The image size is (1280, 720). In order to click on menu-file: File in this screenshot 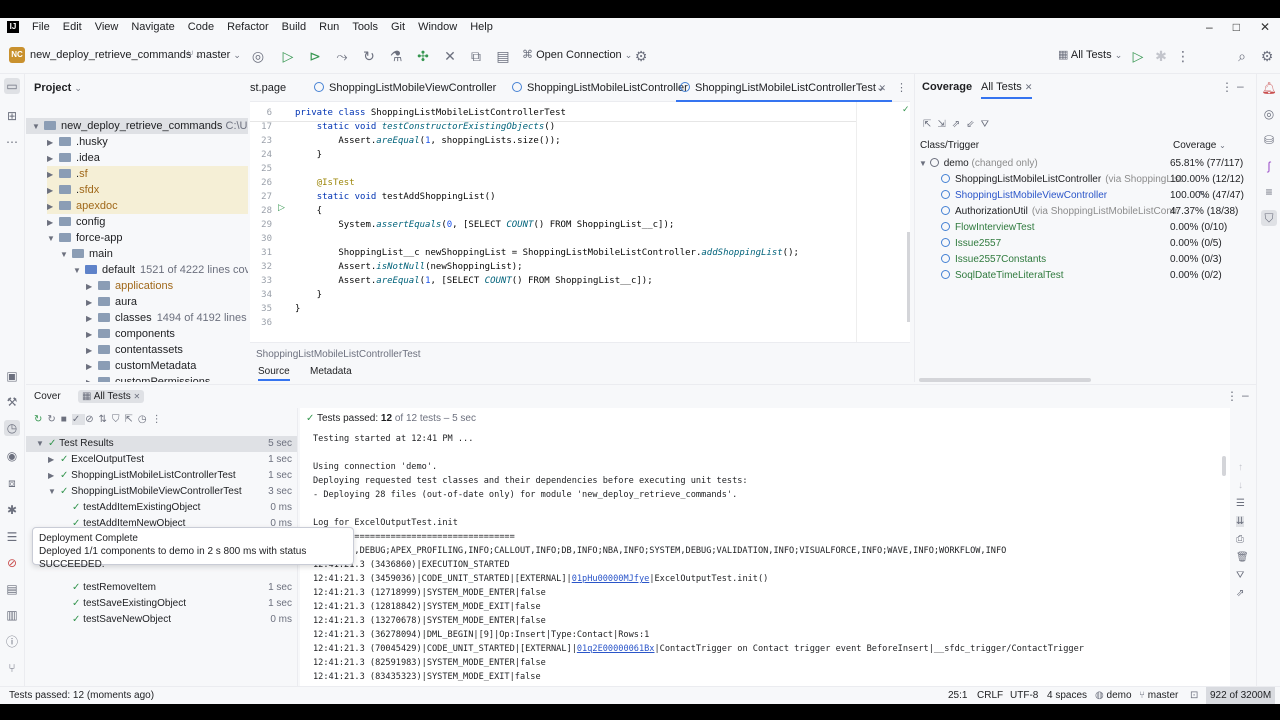, I will do `click(41, 27)`.